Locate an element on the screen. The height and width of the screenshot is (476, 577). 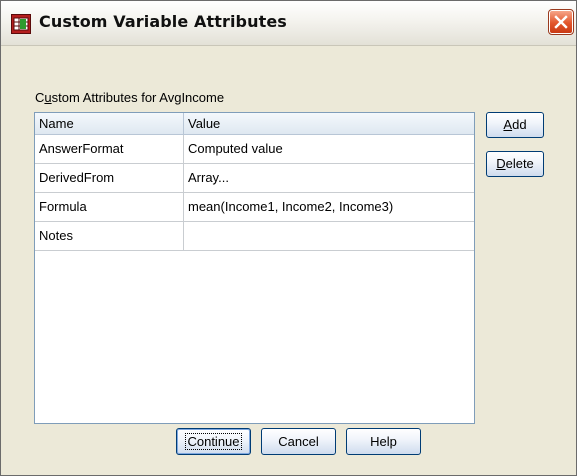
attribute-value-cell: mean(Income1, Income2, Income3) is located at coordinates (329, 207).